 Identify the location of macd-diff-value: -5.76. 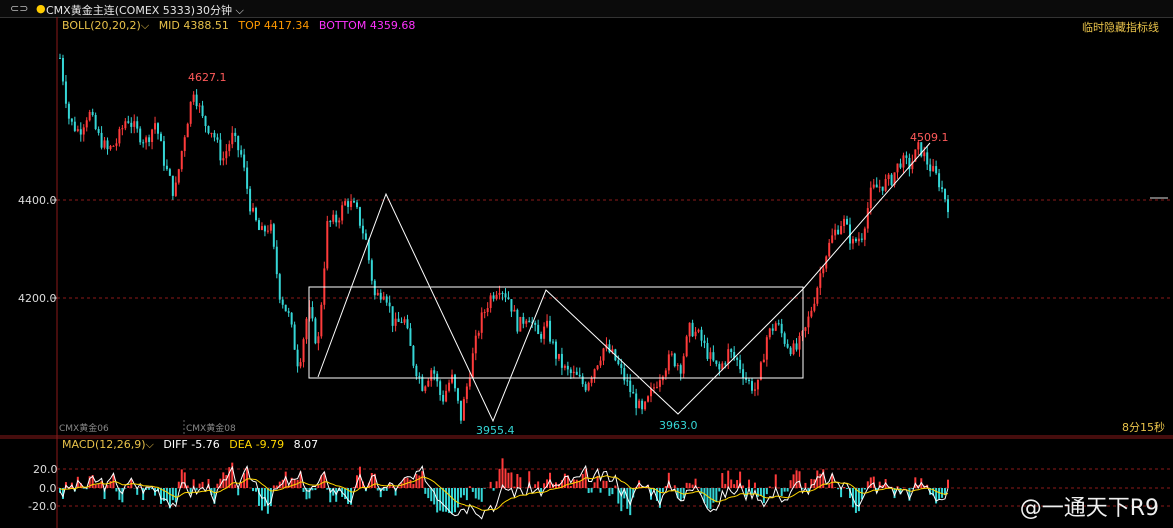
(205, 444).